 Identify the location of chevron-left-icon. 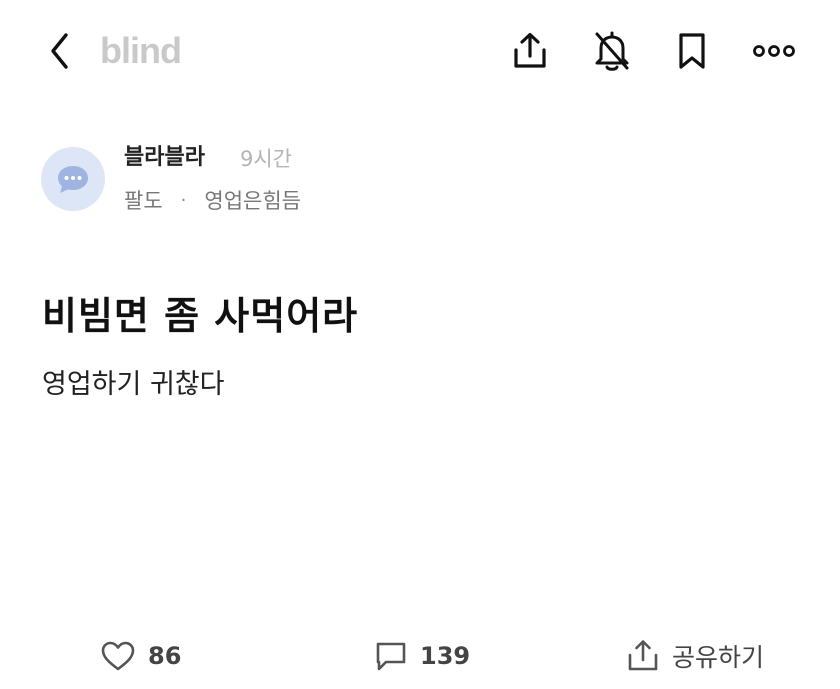
(59, 51).